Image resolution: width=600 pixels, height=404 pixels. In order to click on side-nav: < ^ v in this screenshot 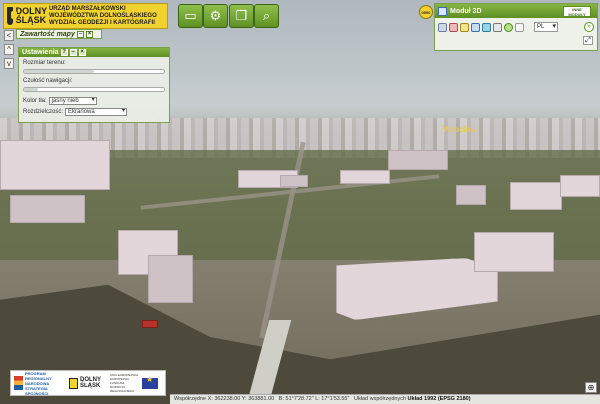, I will do `click(9, 49)`.